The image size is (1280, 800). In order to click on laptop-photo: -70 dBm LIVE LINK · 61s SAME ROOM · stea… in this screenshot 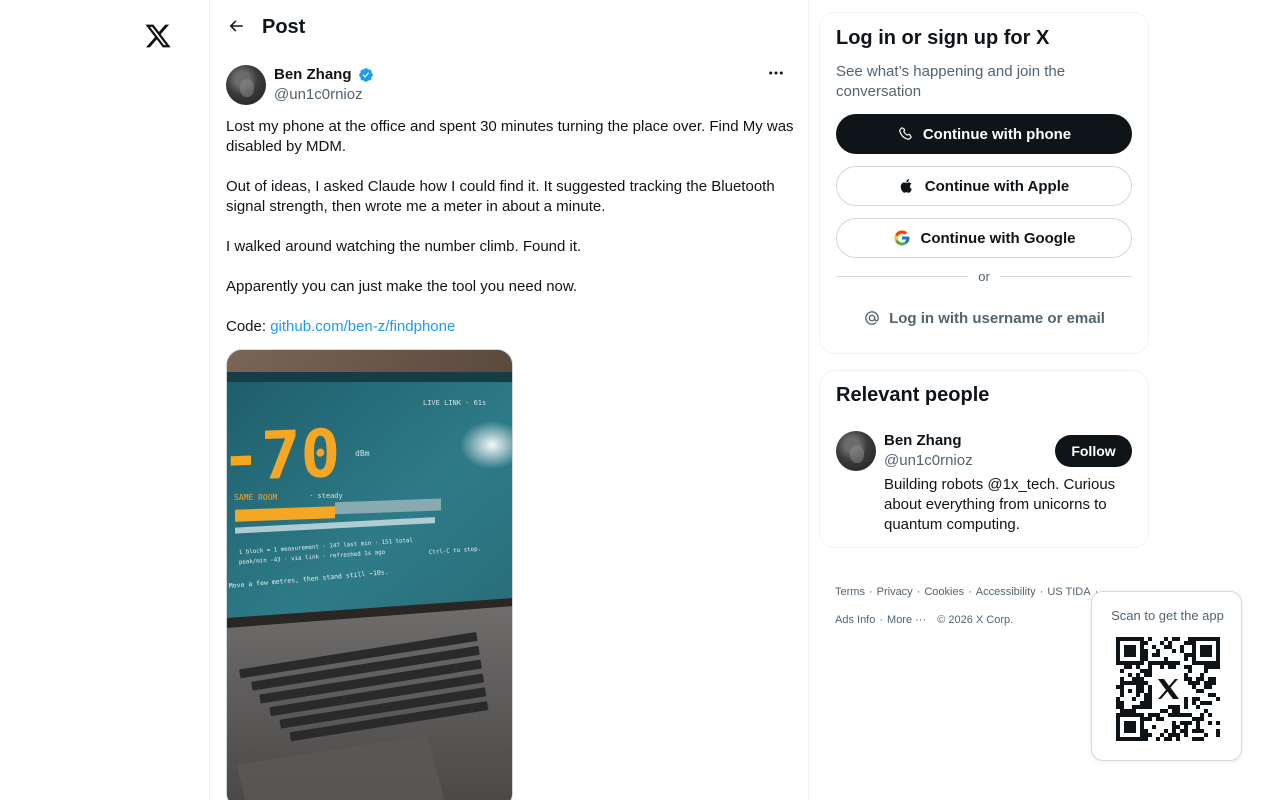, I will do `click(369, 575)`.